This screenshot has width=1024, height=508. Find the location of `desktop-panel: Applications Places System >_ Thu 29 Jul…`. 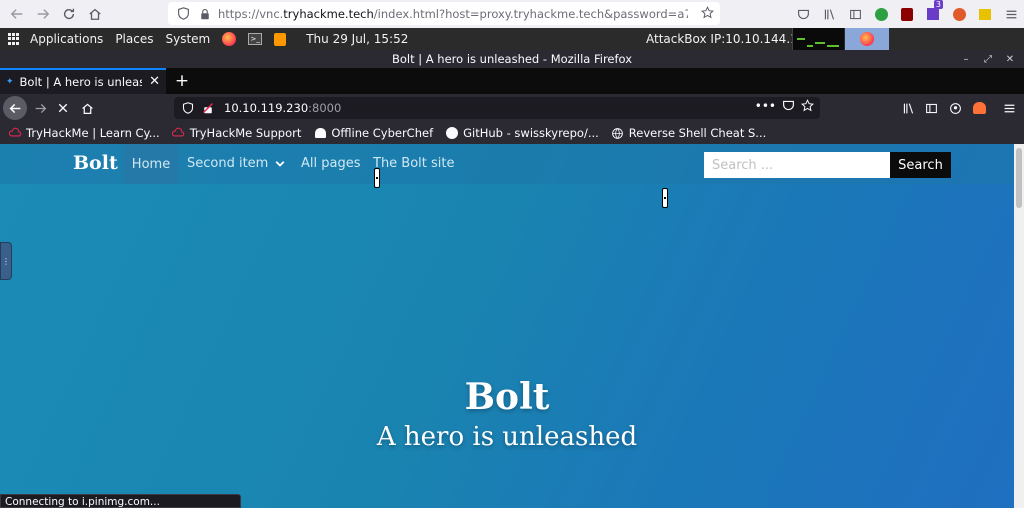

desktop-panel: Applications Places System >_ Thu 29 Jul… is located at coordinates (512, 39).